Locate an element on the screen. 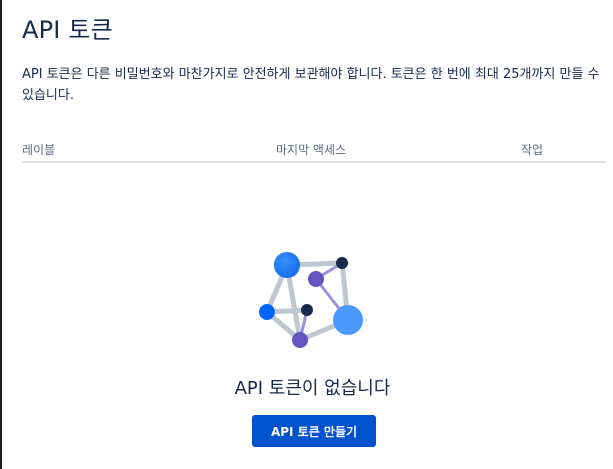 This screenshot has height=469, width=613. node-dark is located at coordinates (342, 263).